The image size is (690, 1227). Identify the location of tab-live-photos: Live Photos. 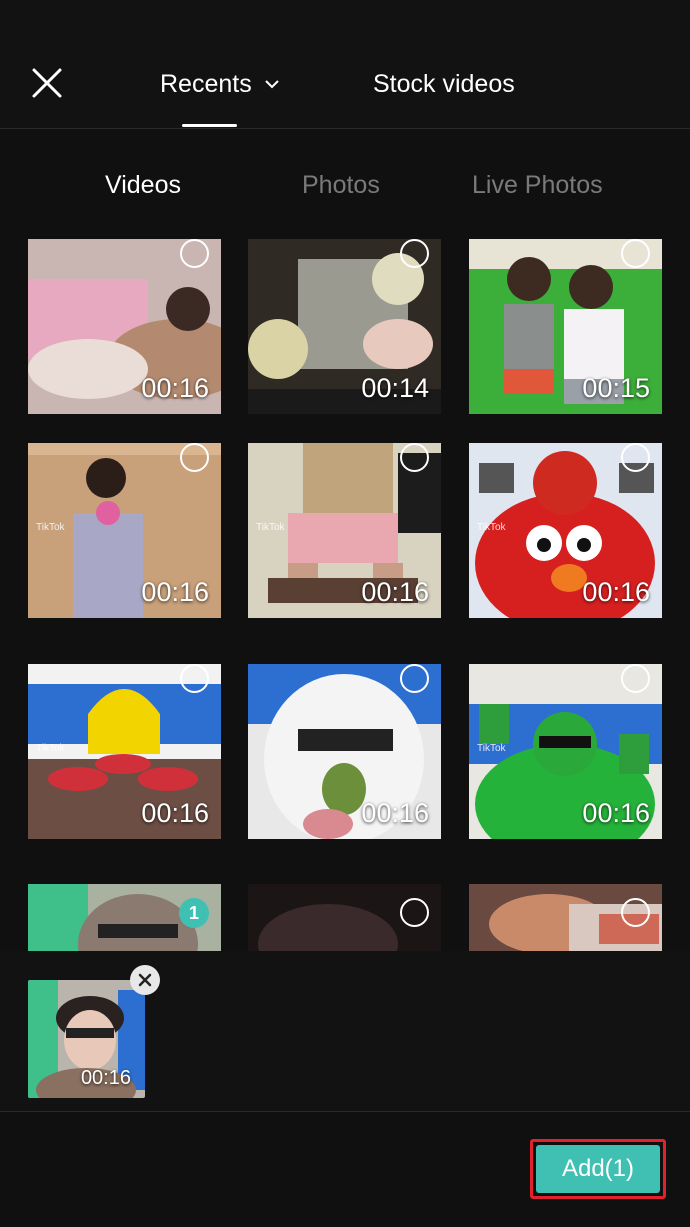
(537, 185).